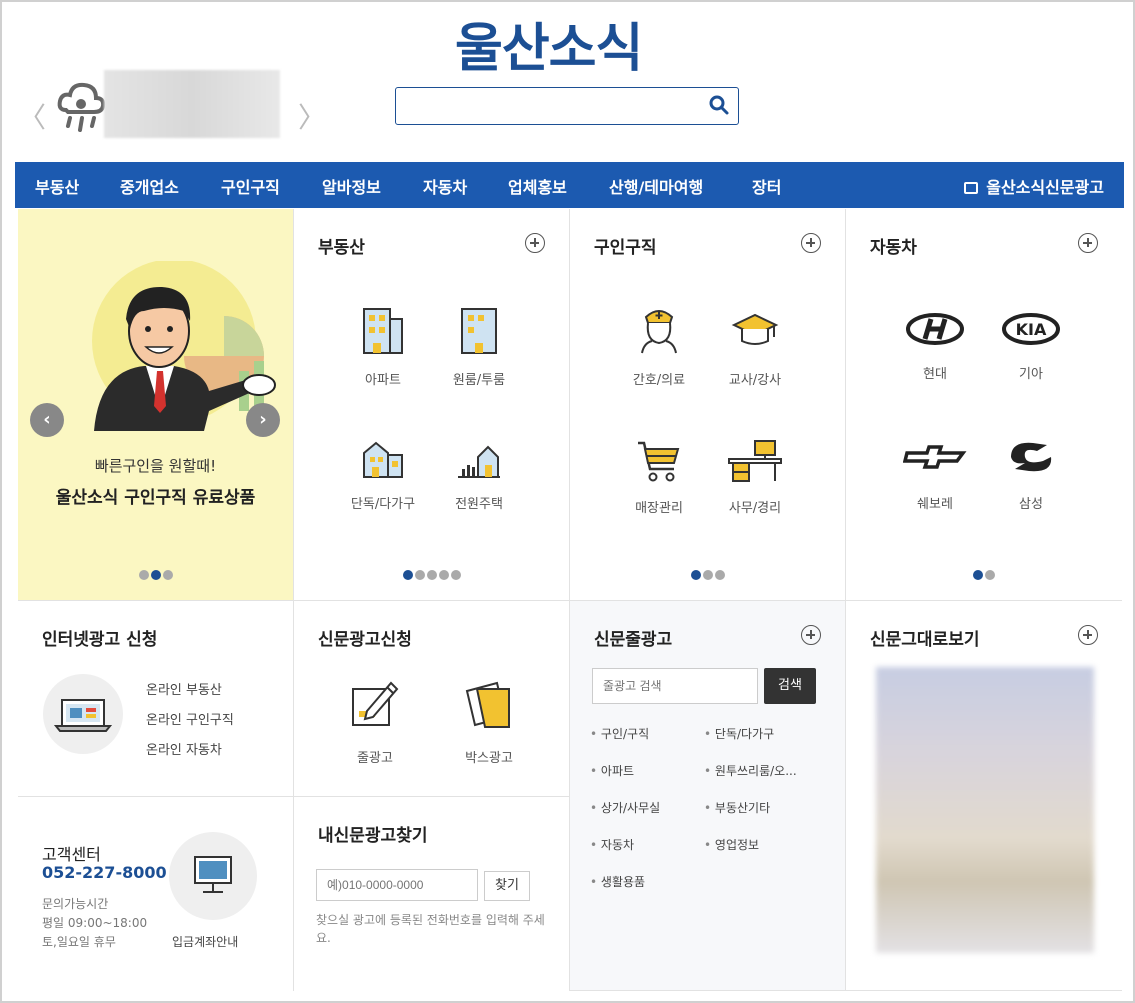 Image resolution: width=1135 pixels, height=1003 pixels. I want to click on box-ad-apply: 박스광고, so click(489, 721).